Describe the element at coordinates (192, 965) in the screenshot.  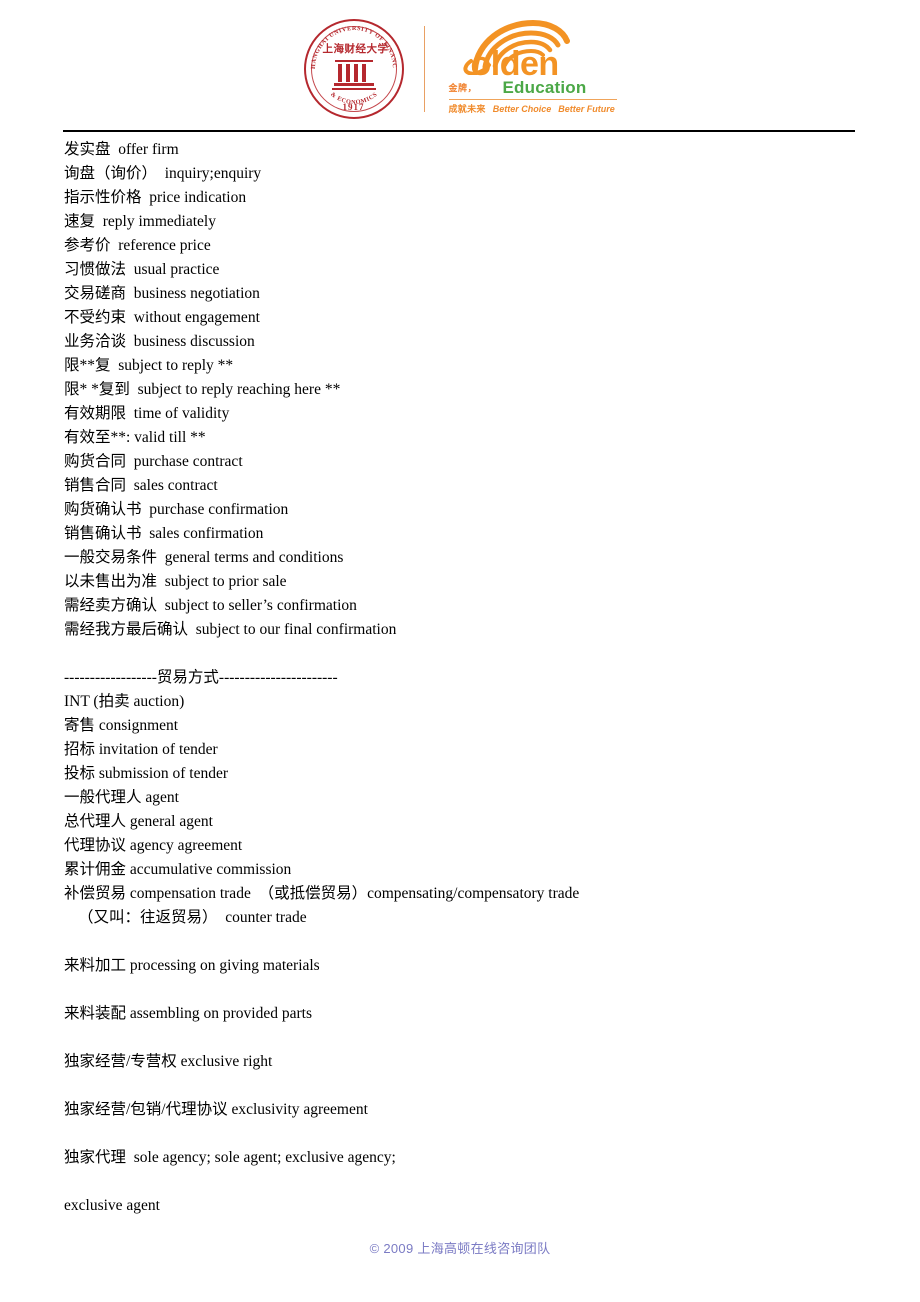
I see `glossary-line: 来料加工 processing on giving materials` at that location.